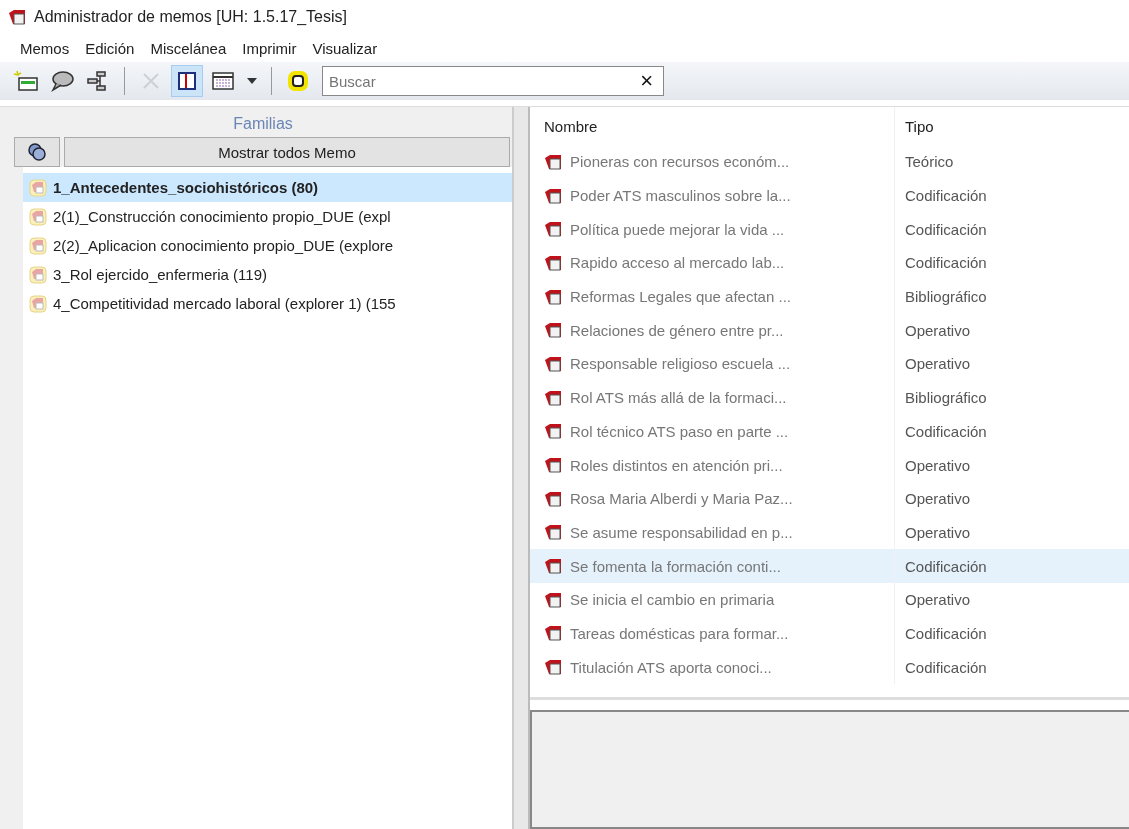  Describe the element at coordinates (829, 633) in the screenshot. I see `memo-row: Tareas domésticas para formar... Codificación` at that location.